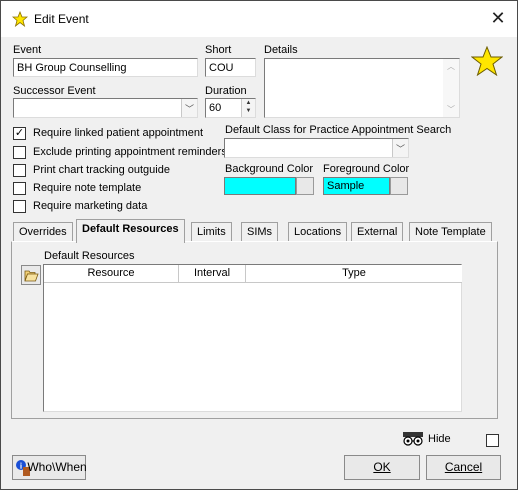 This screenshot has height=490, width=518. I want to click on tab-overrides: Overrides, so click(43, 231).